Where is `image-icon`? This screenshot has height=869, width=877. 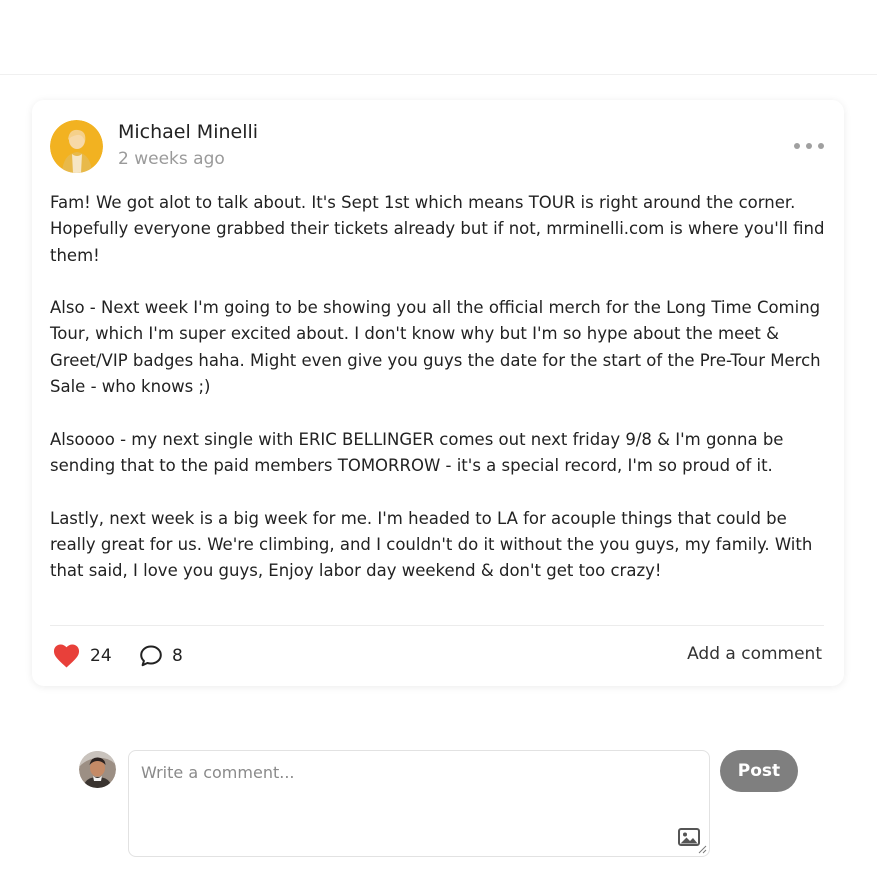 image-icon is located at coordinates (689, 837).